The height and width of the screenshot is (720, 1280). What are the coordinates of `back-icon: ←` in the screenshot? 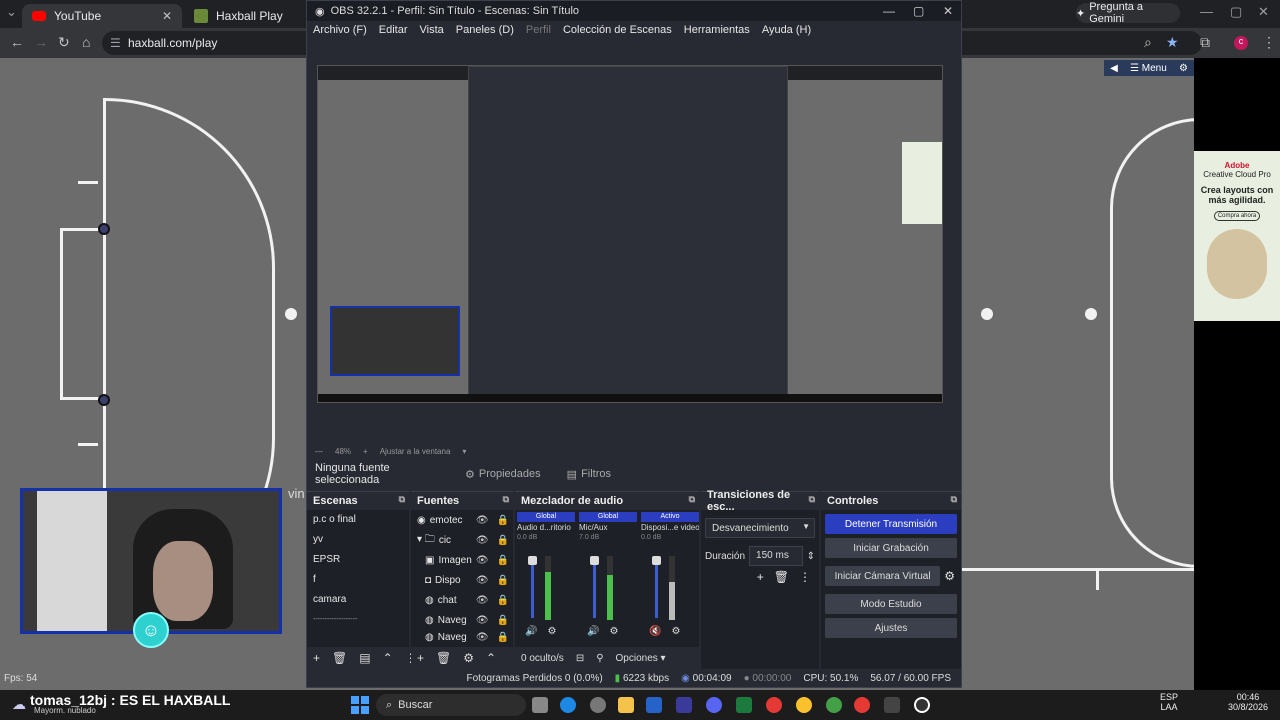 It's located at (17, 42).